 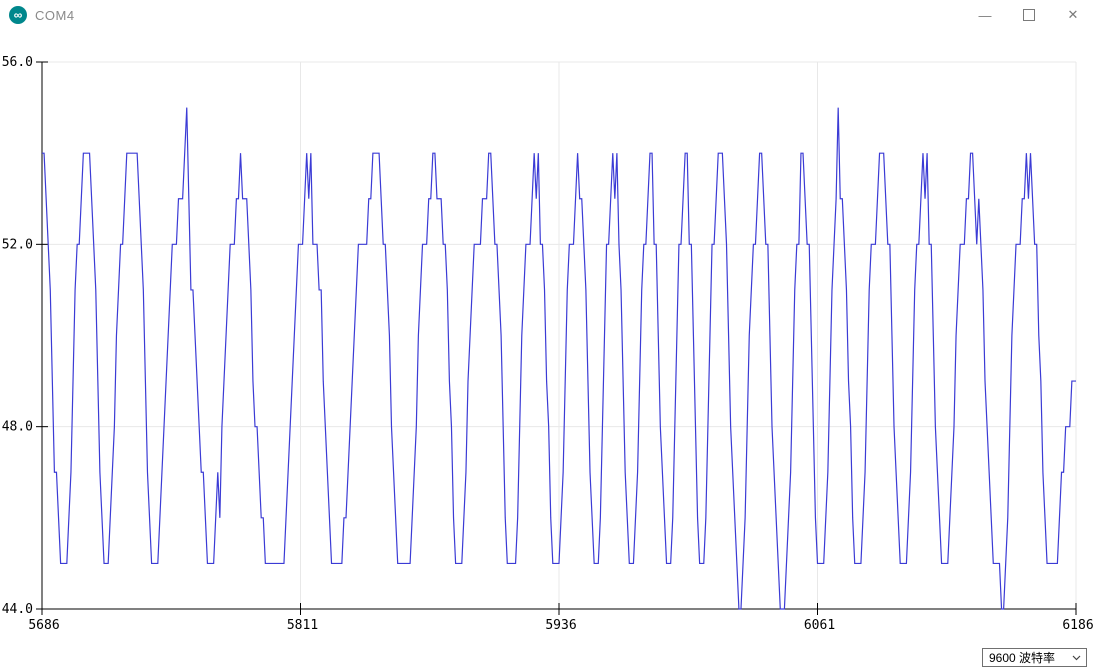 What do you see at coordinates (302, 625) in the screenshot?
I see `x-tick-label: 5811` at bounding box center [302, 625].